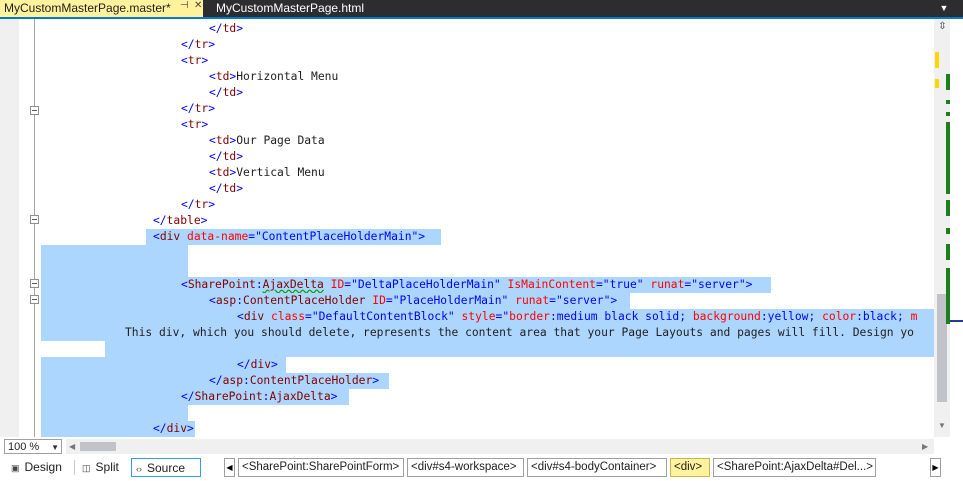 This screenshot has height=481, width=963. What do you see at coordinates (41, 467) in the screenshot?
I see `design-view-button: ▣ Design` at bounding box center [41, 467].